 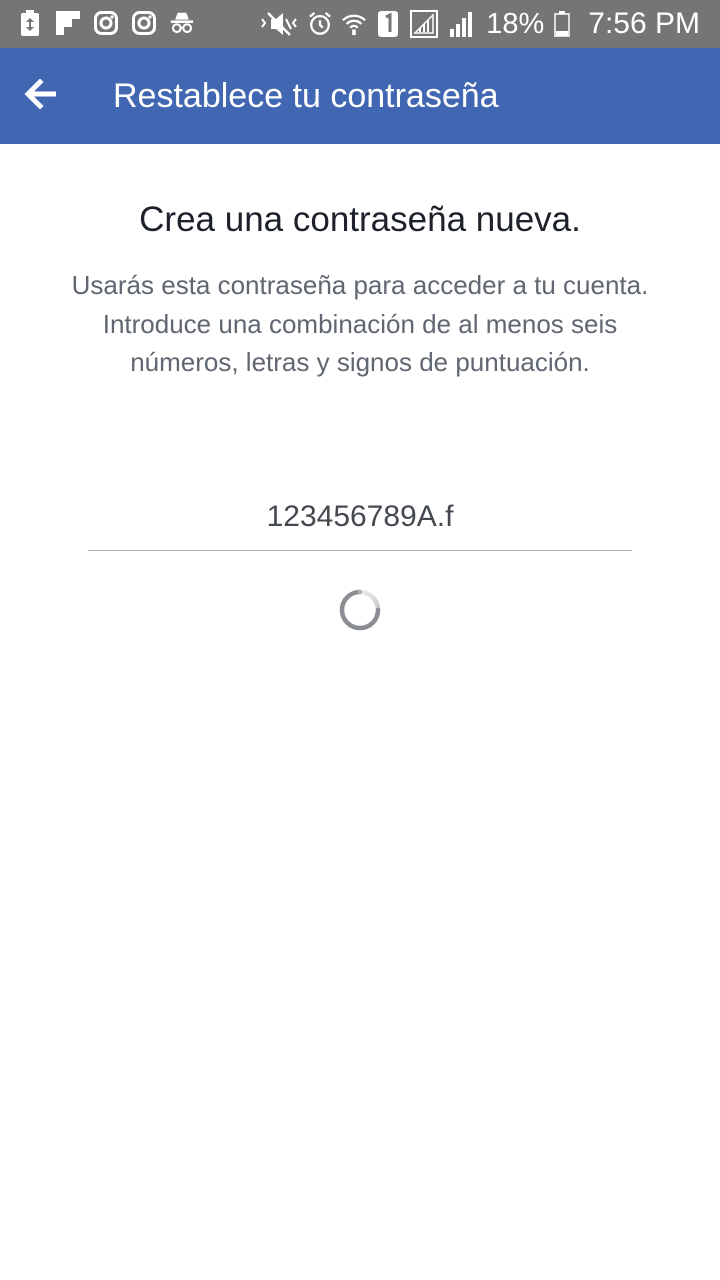 I want to click on back-button, so click(x=56, y=96).